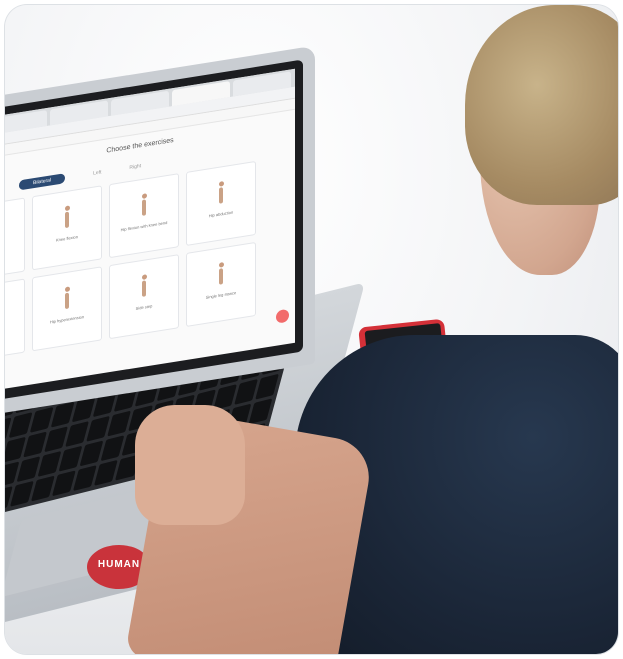 The image size is (623, 659). I want to click on exercise-card: Knee flexion, so click(67, 228).